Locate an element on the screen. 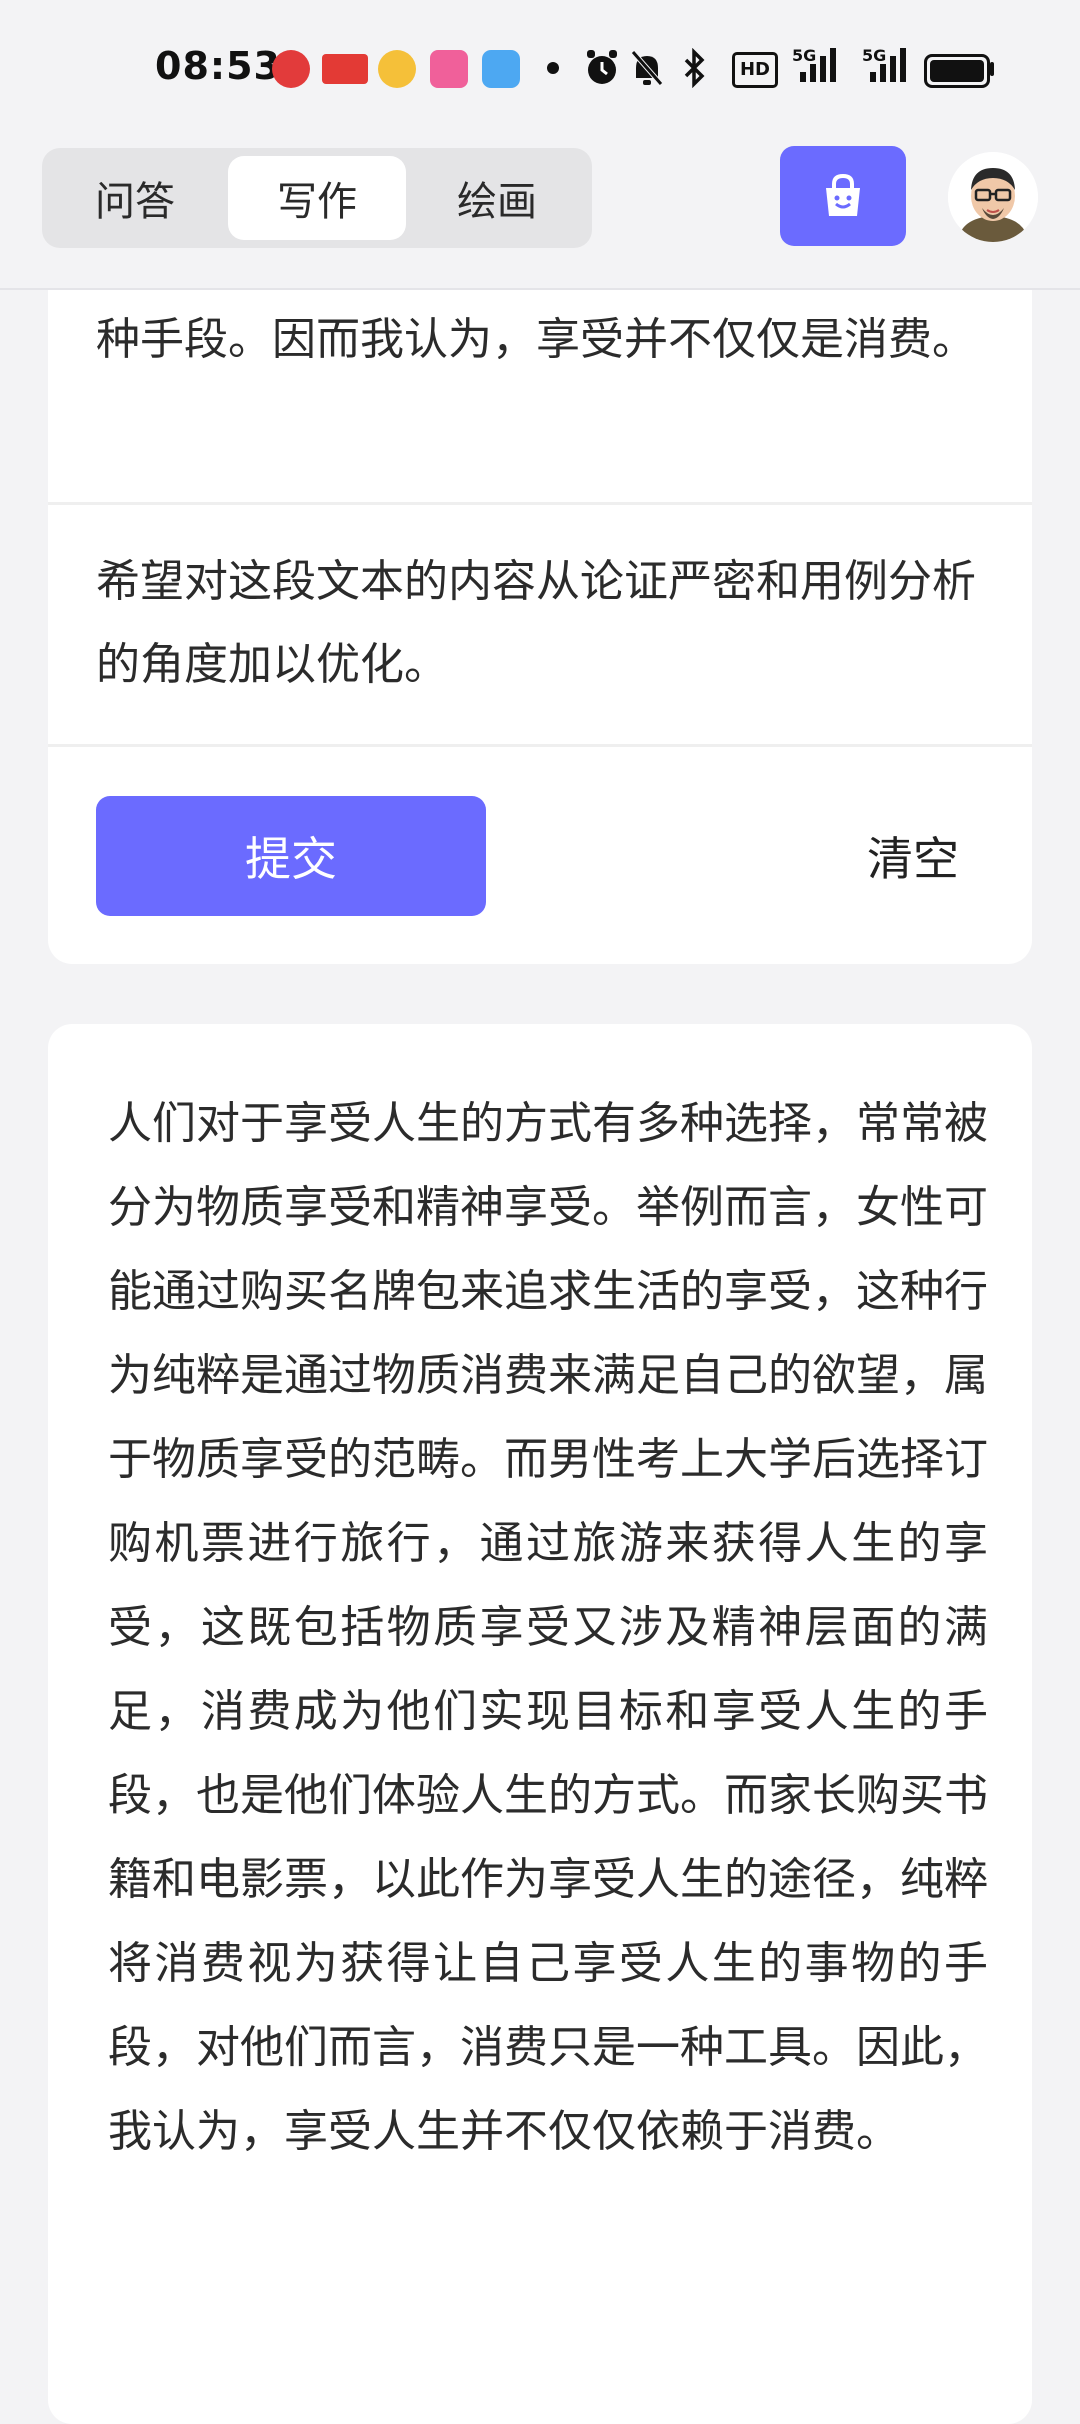  submit-button: 提交 is located at coordinates (291, 856).